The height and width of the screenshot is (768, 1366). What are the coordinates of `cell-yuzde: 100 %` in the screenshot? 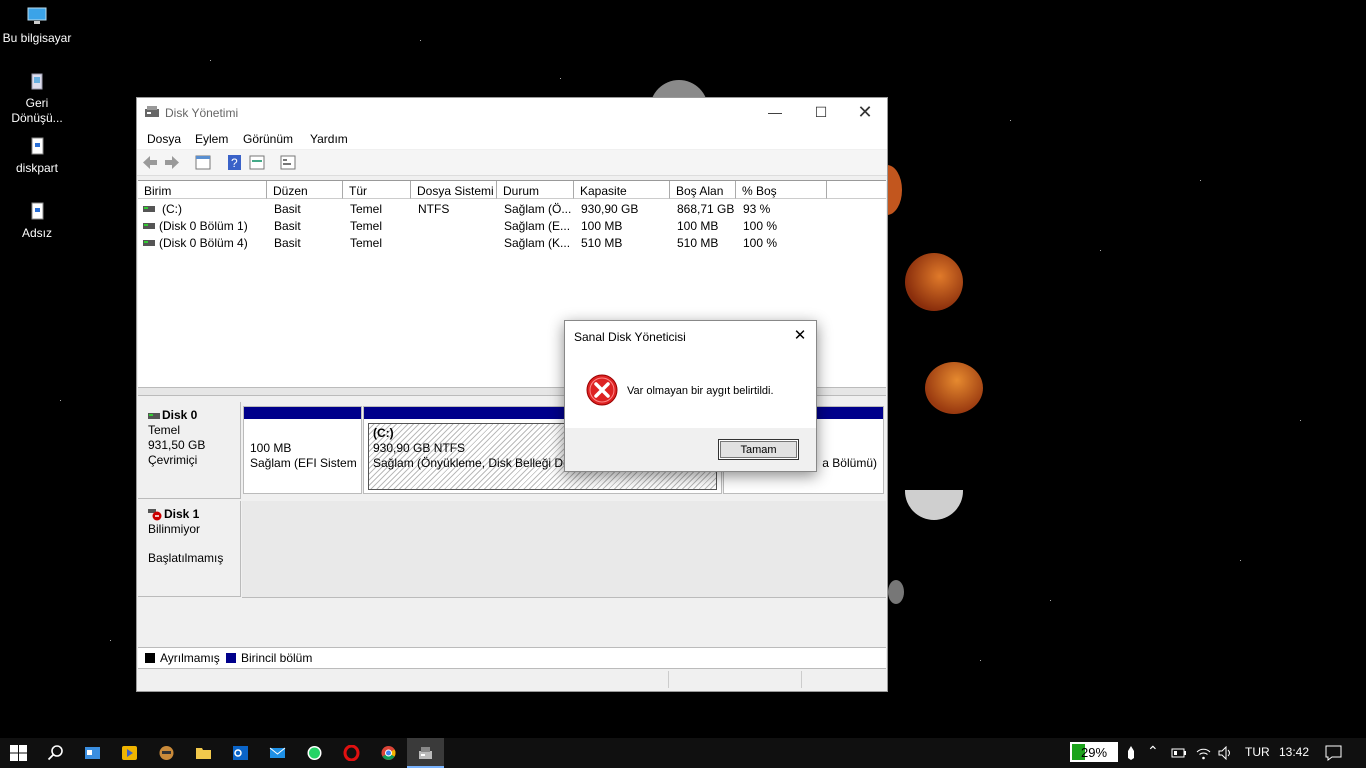 It's located at (760, 226).